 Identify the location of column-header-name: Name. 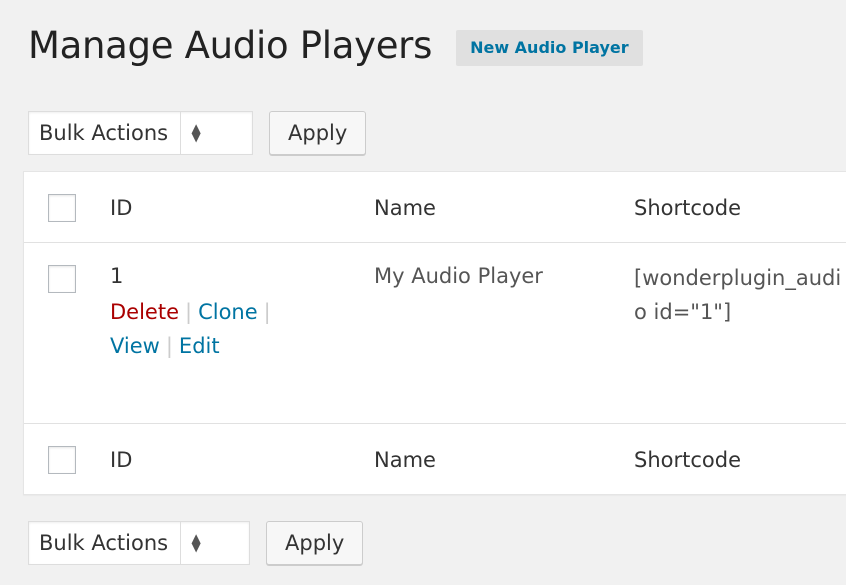
(405, 208).